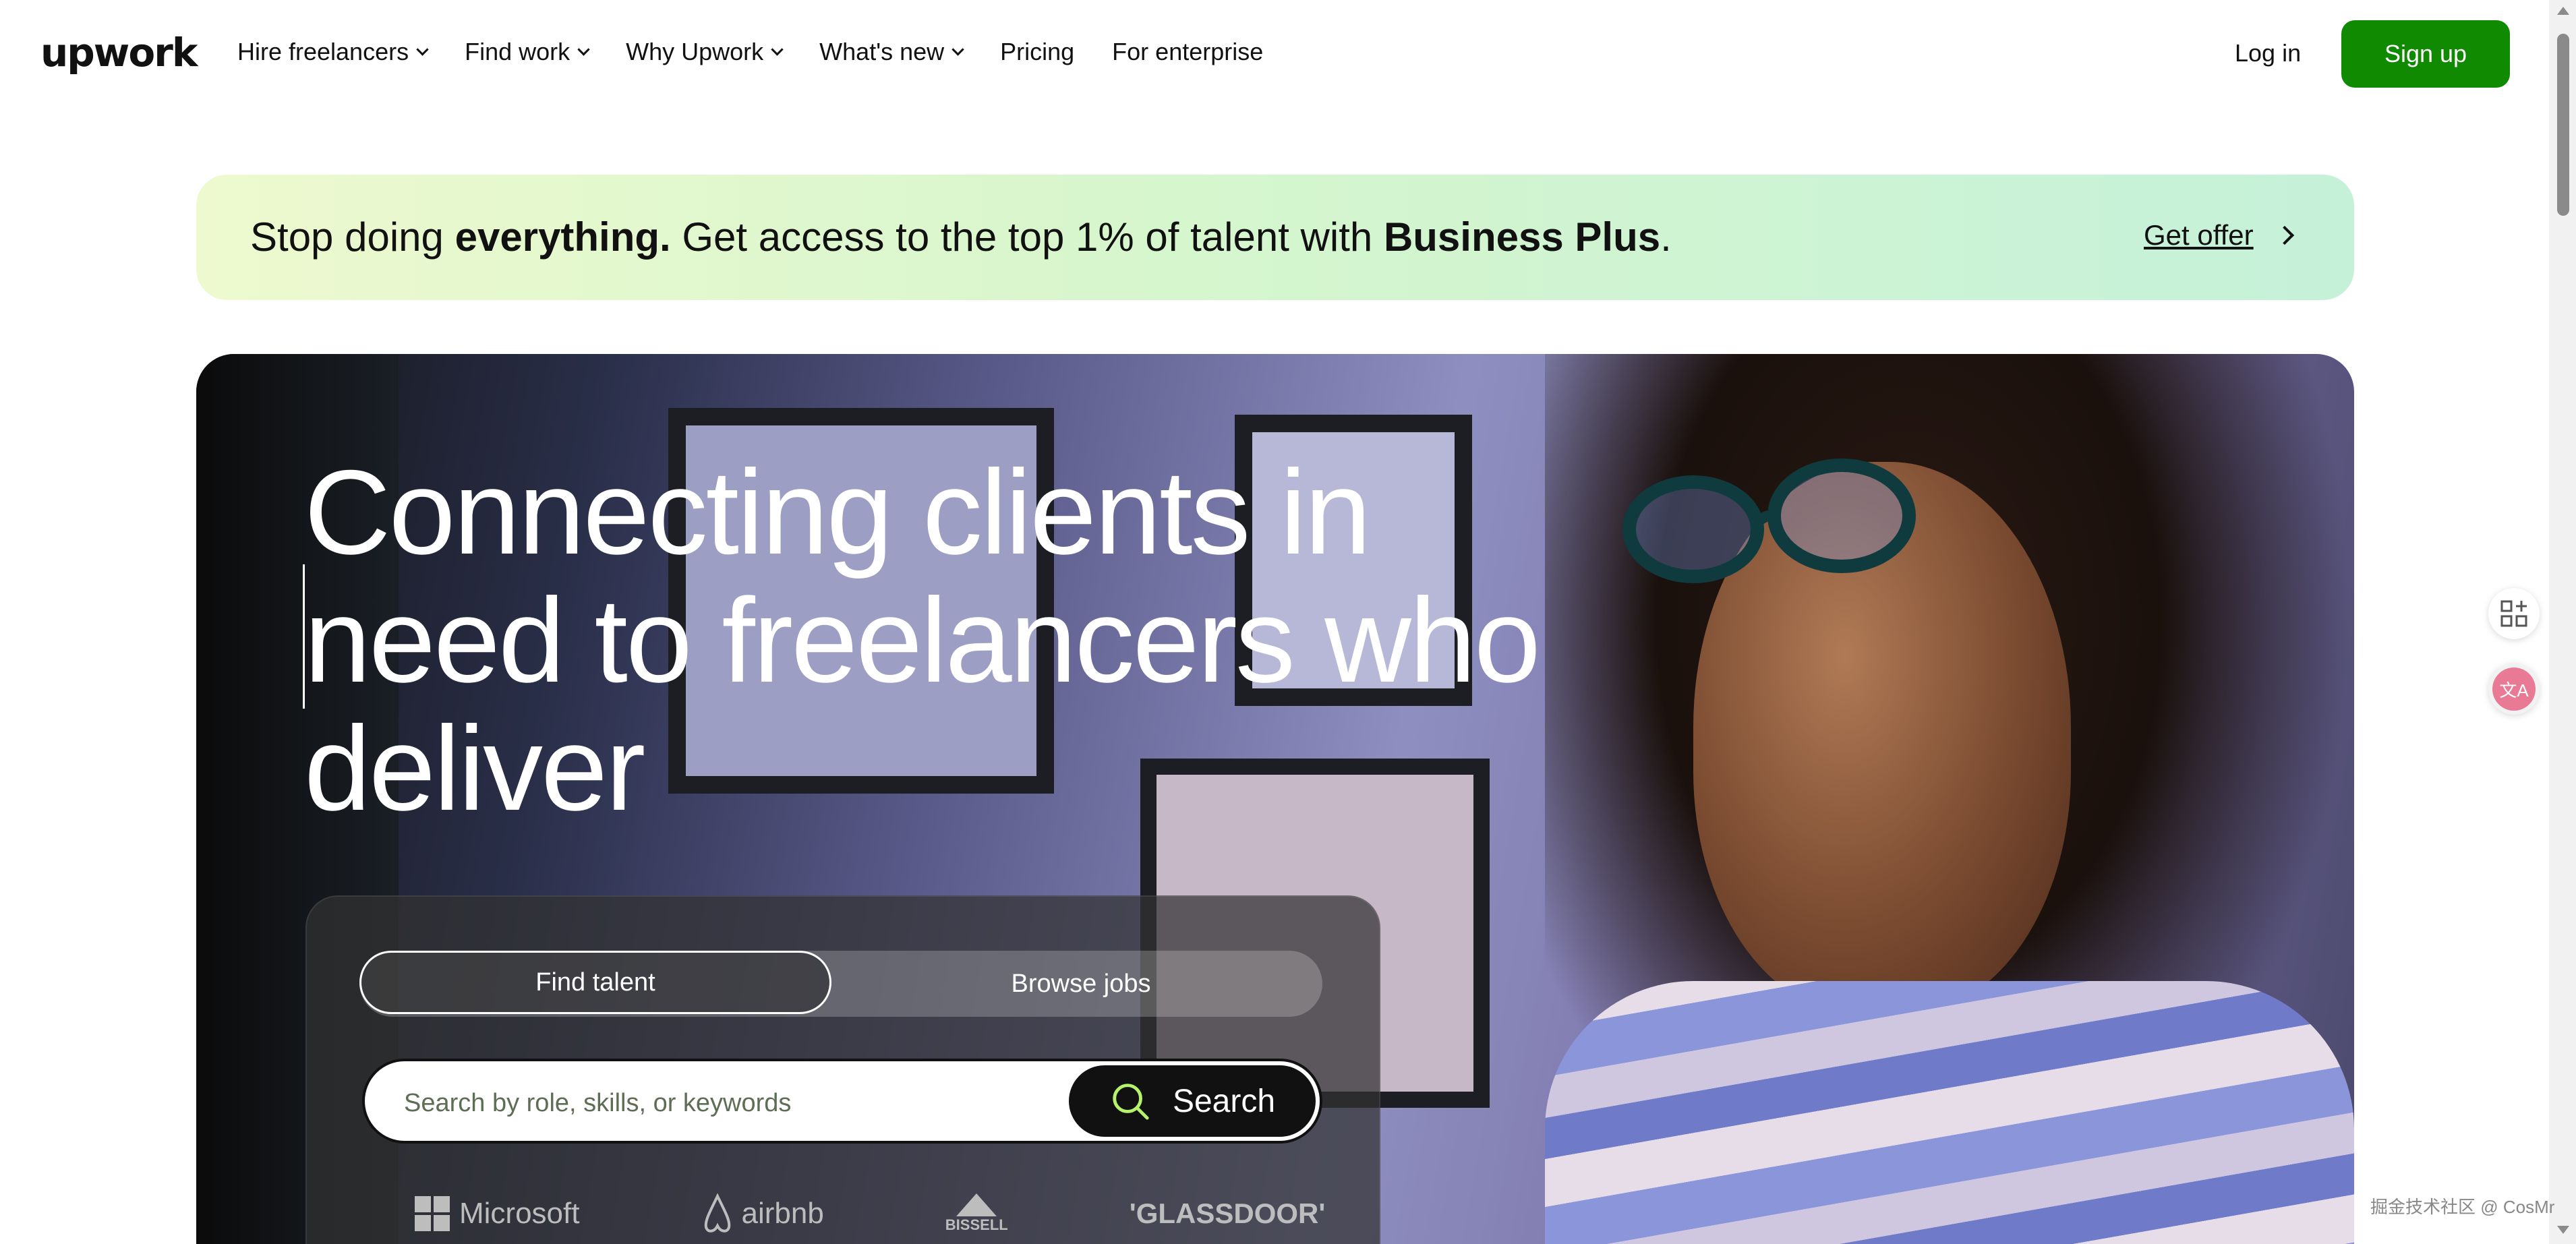  I want to click on get-offer-link: Get offer, so click(2219, 235).